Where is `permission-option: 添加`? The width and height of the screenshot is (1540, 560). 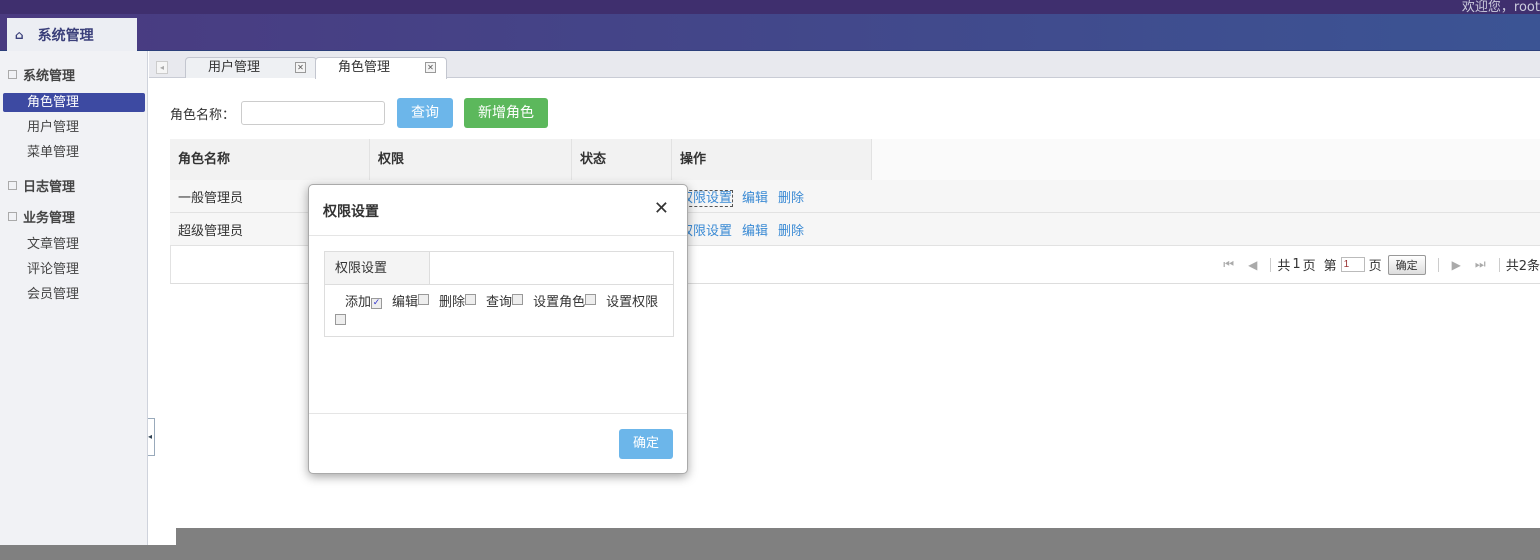 permission-option: 添加 is located at coordinates (358, 302).